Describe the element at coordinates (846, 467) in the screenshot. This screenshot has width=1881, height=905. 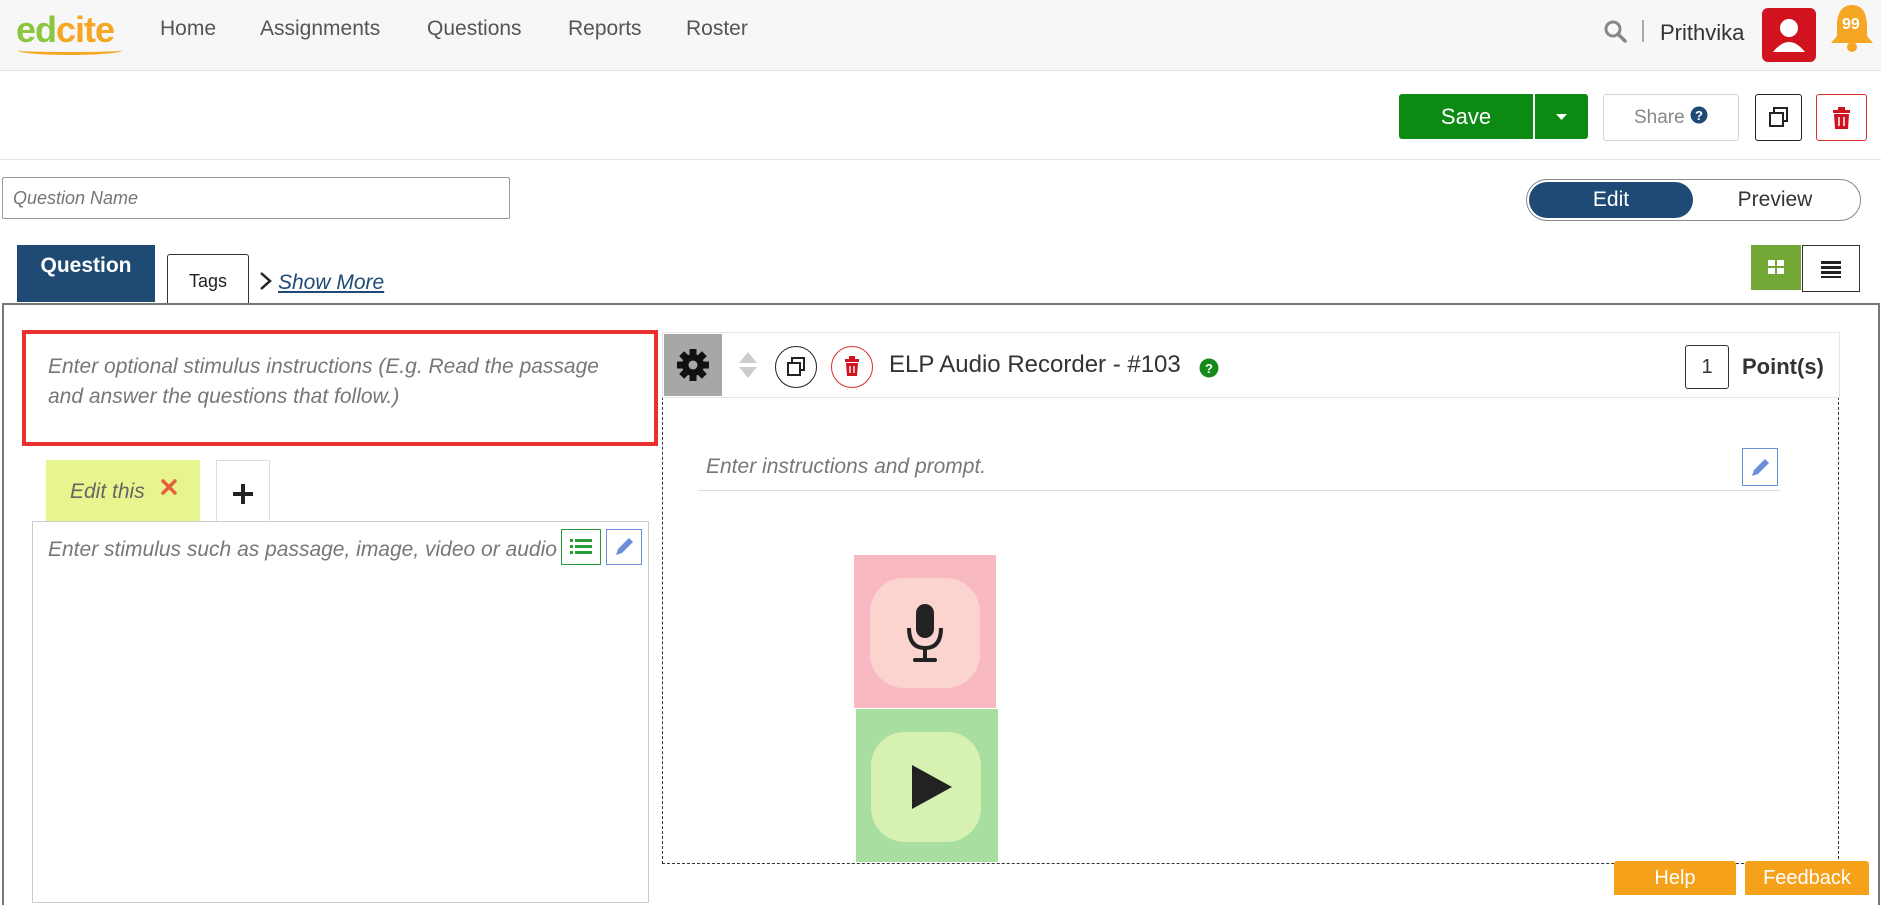
I see `prompt-placeholder: Enter instructions and prompt.` at that location.